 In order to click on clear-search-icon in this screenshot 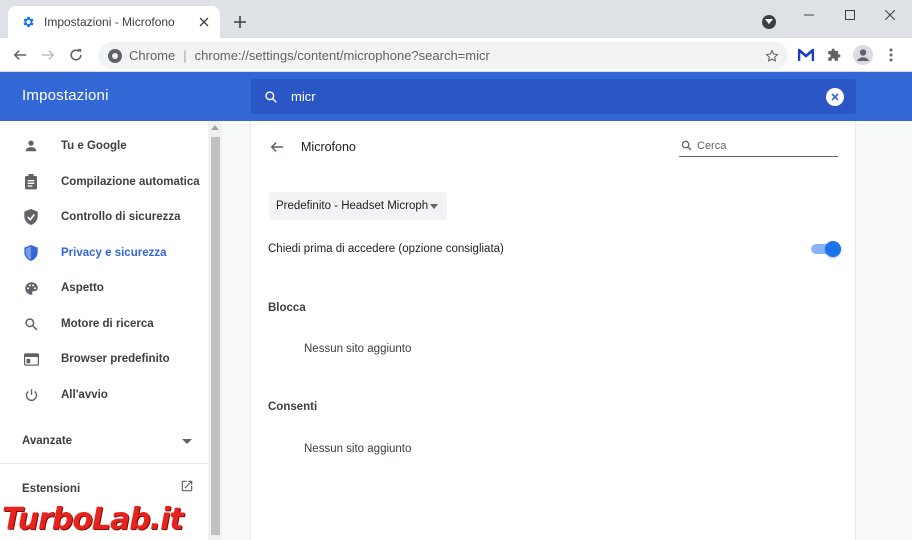, I will do `click(835, 96)`.